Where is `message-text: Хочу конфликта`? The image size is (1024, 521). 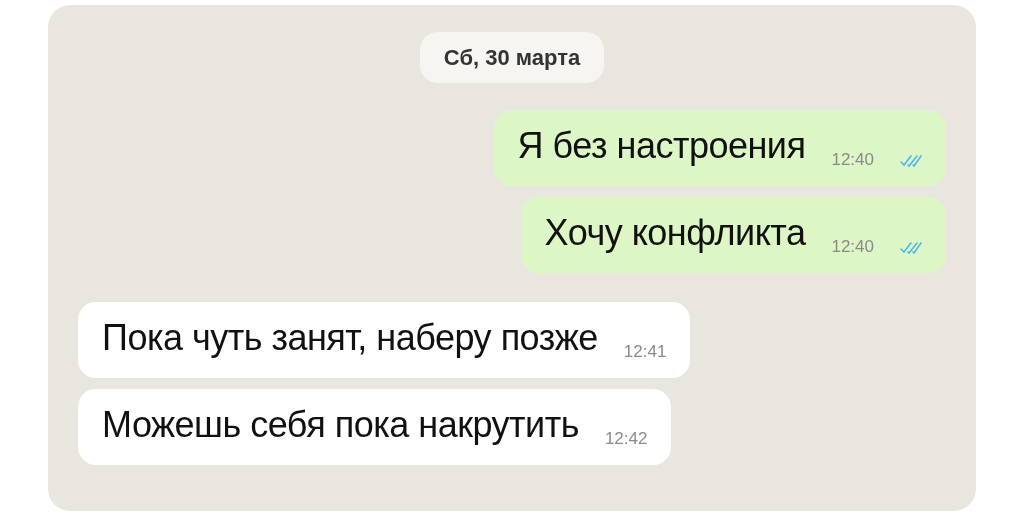 message-text: Хочу конфликта is located at coordinates (675, 233).